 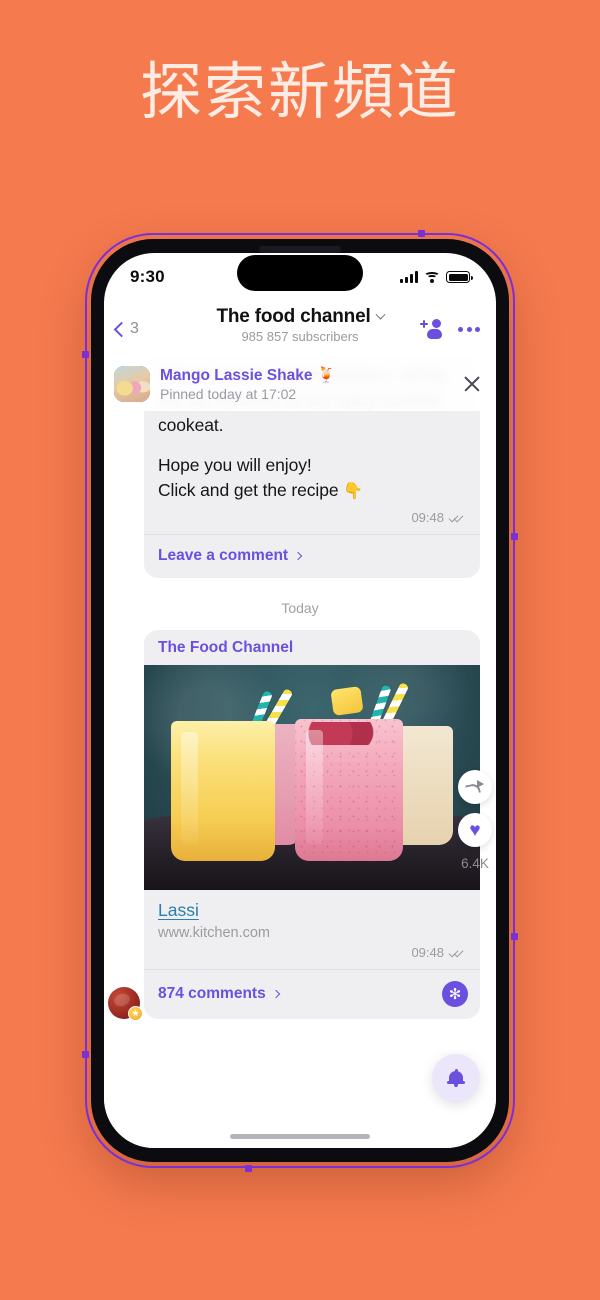 I want to click on wifi-icon, so click(x=432, y=277).